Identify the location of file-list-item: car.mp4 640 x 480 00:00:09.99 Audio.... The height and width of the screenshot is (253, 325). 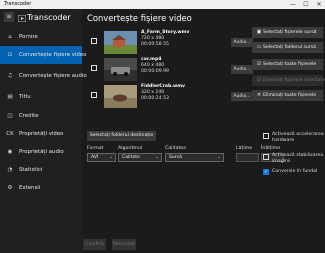
(173, 69).